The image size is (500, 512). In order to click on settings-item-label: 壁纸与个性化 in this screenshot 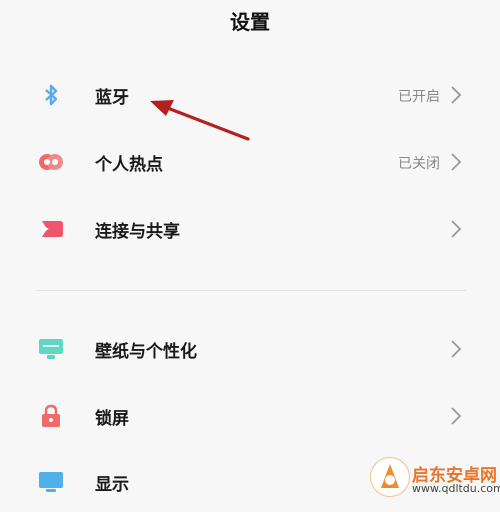, I will do `click(146, 352)`.